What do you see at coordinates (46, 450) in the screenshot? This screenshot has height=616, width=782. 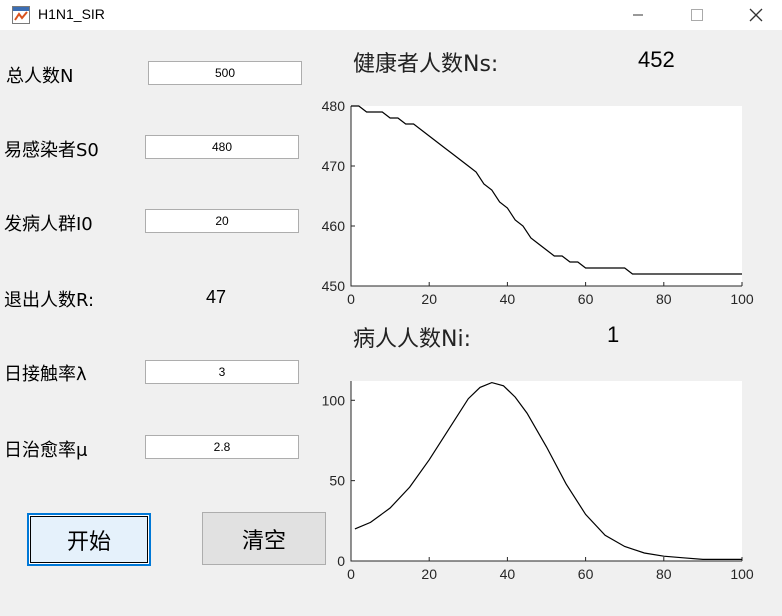 I see `cure-rate-label: 日治愈率μ` at bounding box center [46, 450].